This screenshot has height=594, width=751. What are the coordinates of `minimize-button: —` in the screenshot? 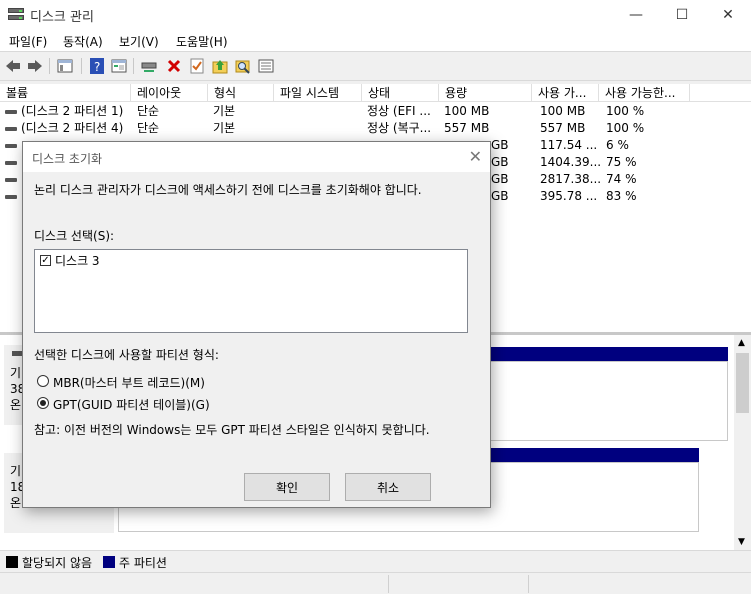 It's located at (636, 15).